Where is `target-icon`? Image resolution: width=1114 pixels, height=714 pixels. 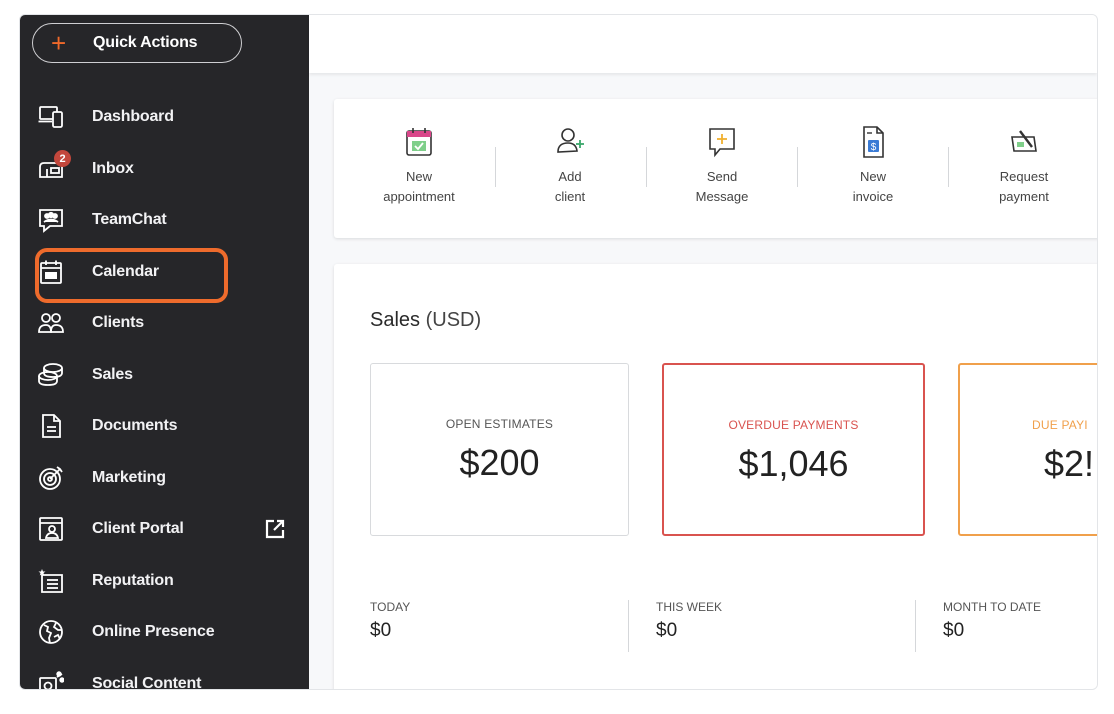
target-icon is located at coordinates (51, 478).